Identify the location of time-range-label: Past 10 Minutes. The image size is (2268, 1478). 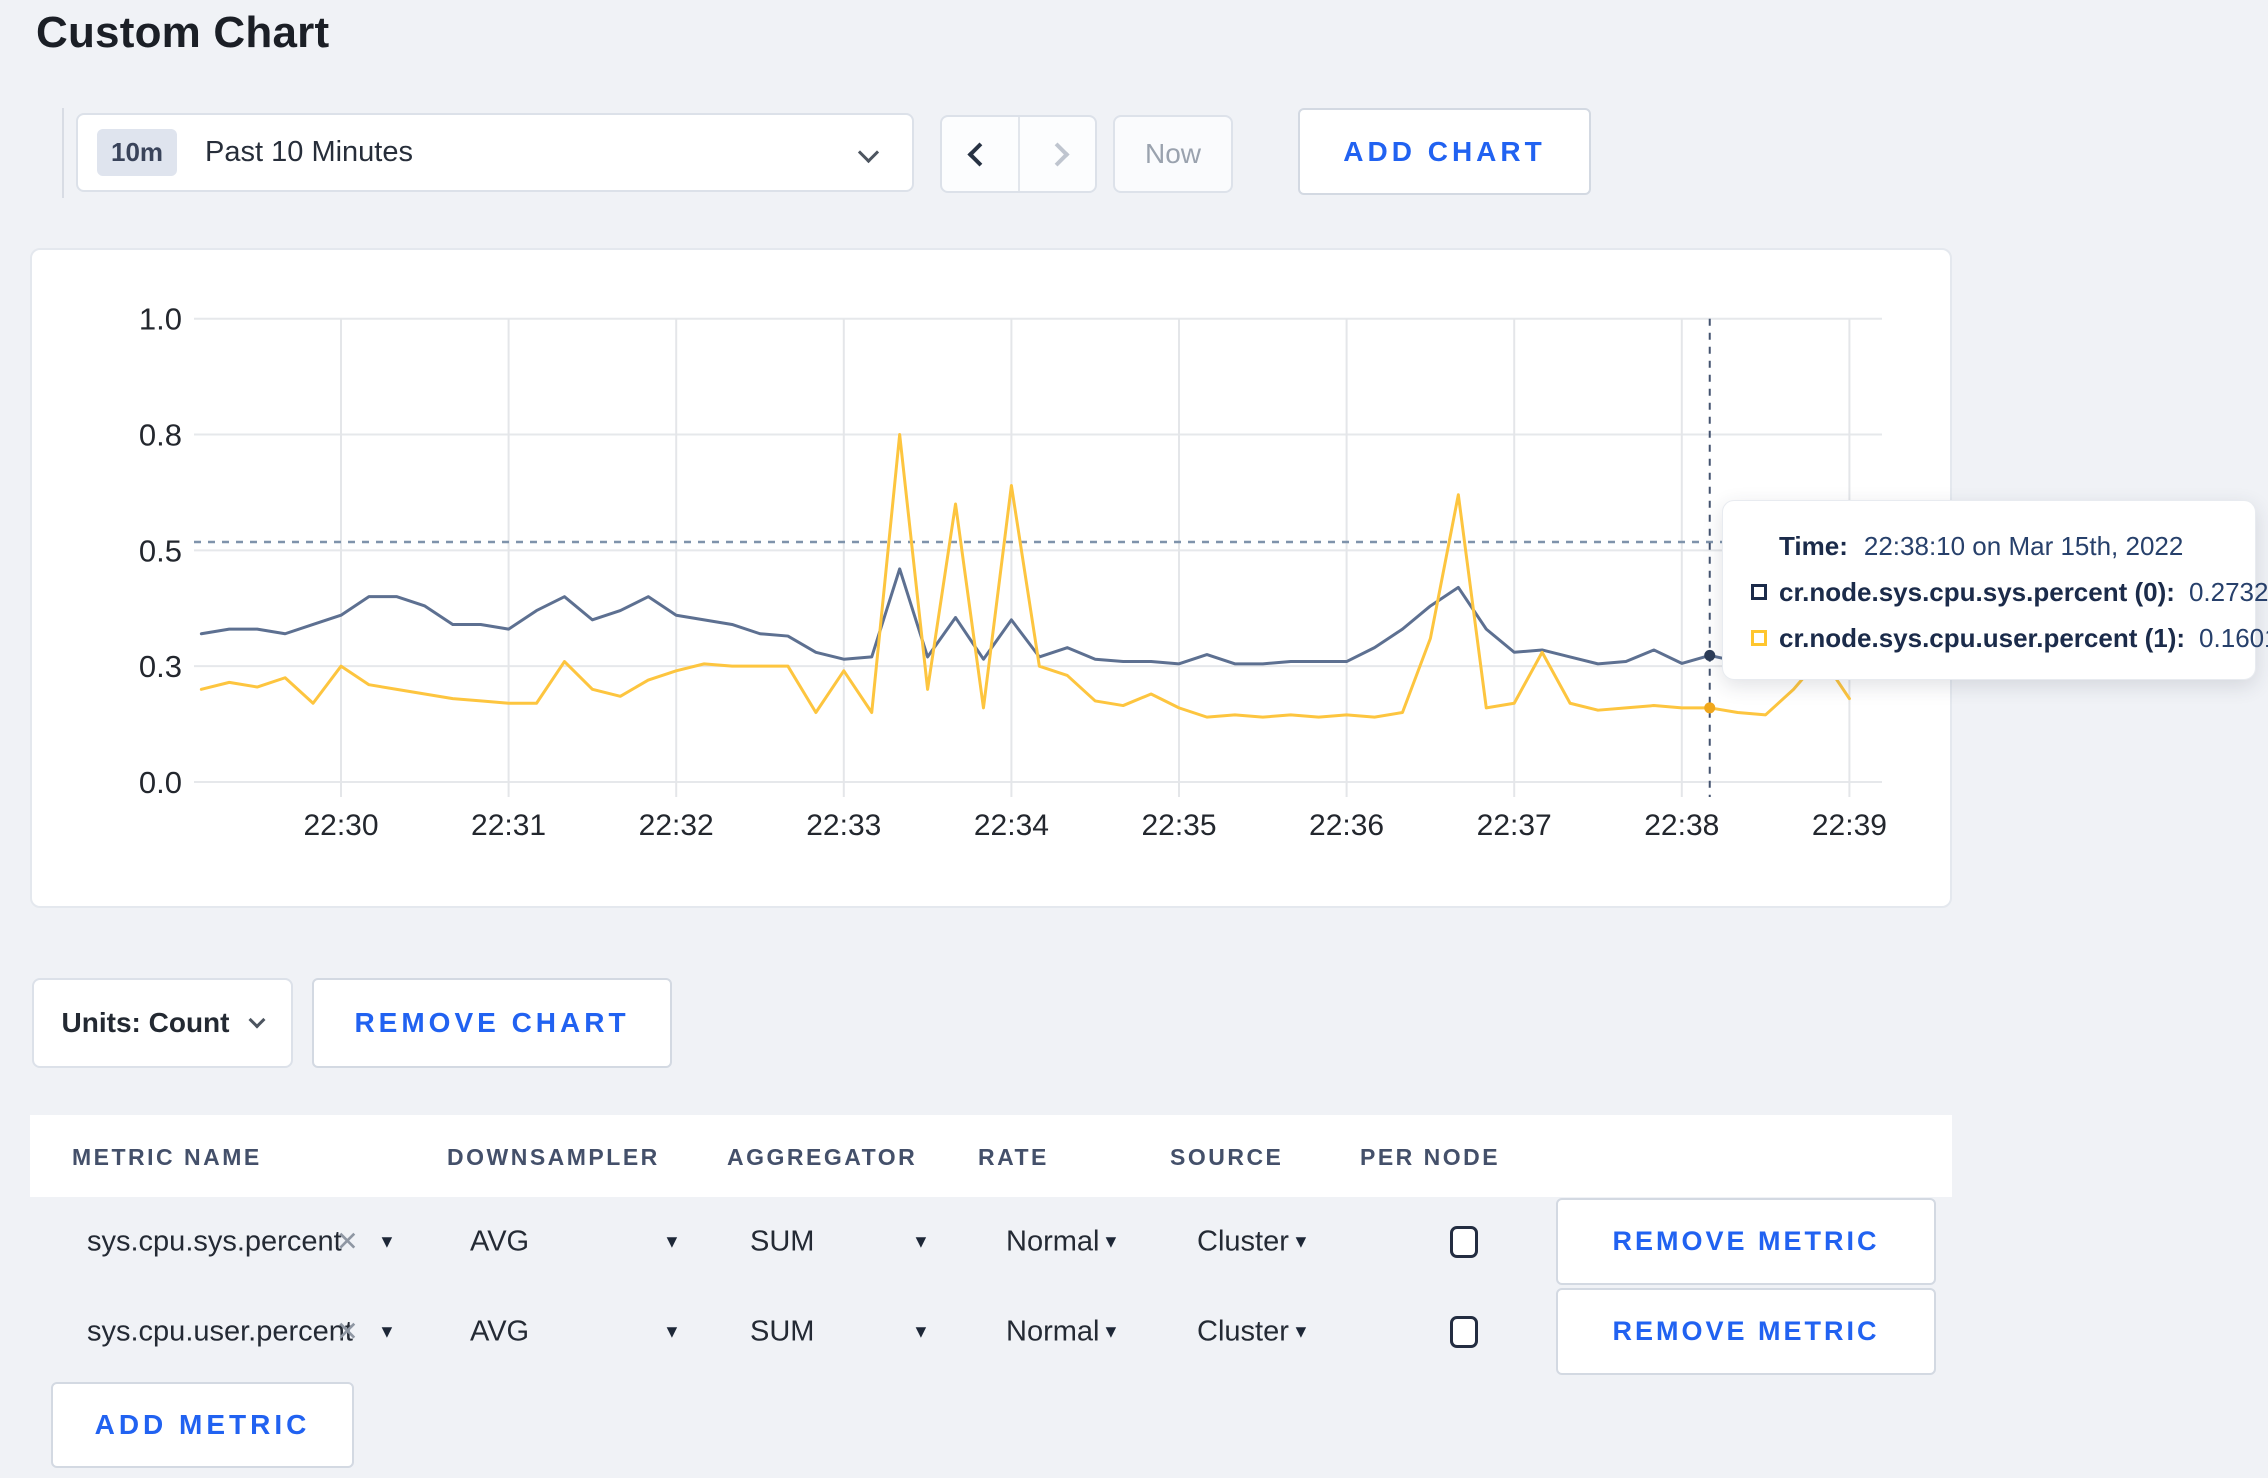
(309, 152).